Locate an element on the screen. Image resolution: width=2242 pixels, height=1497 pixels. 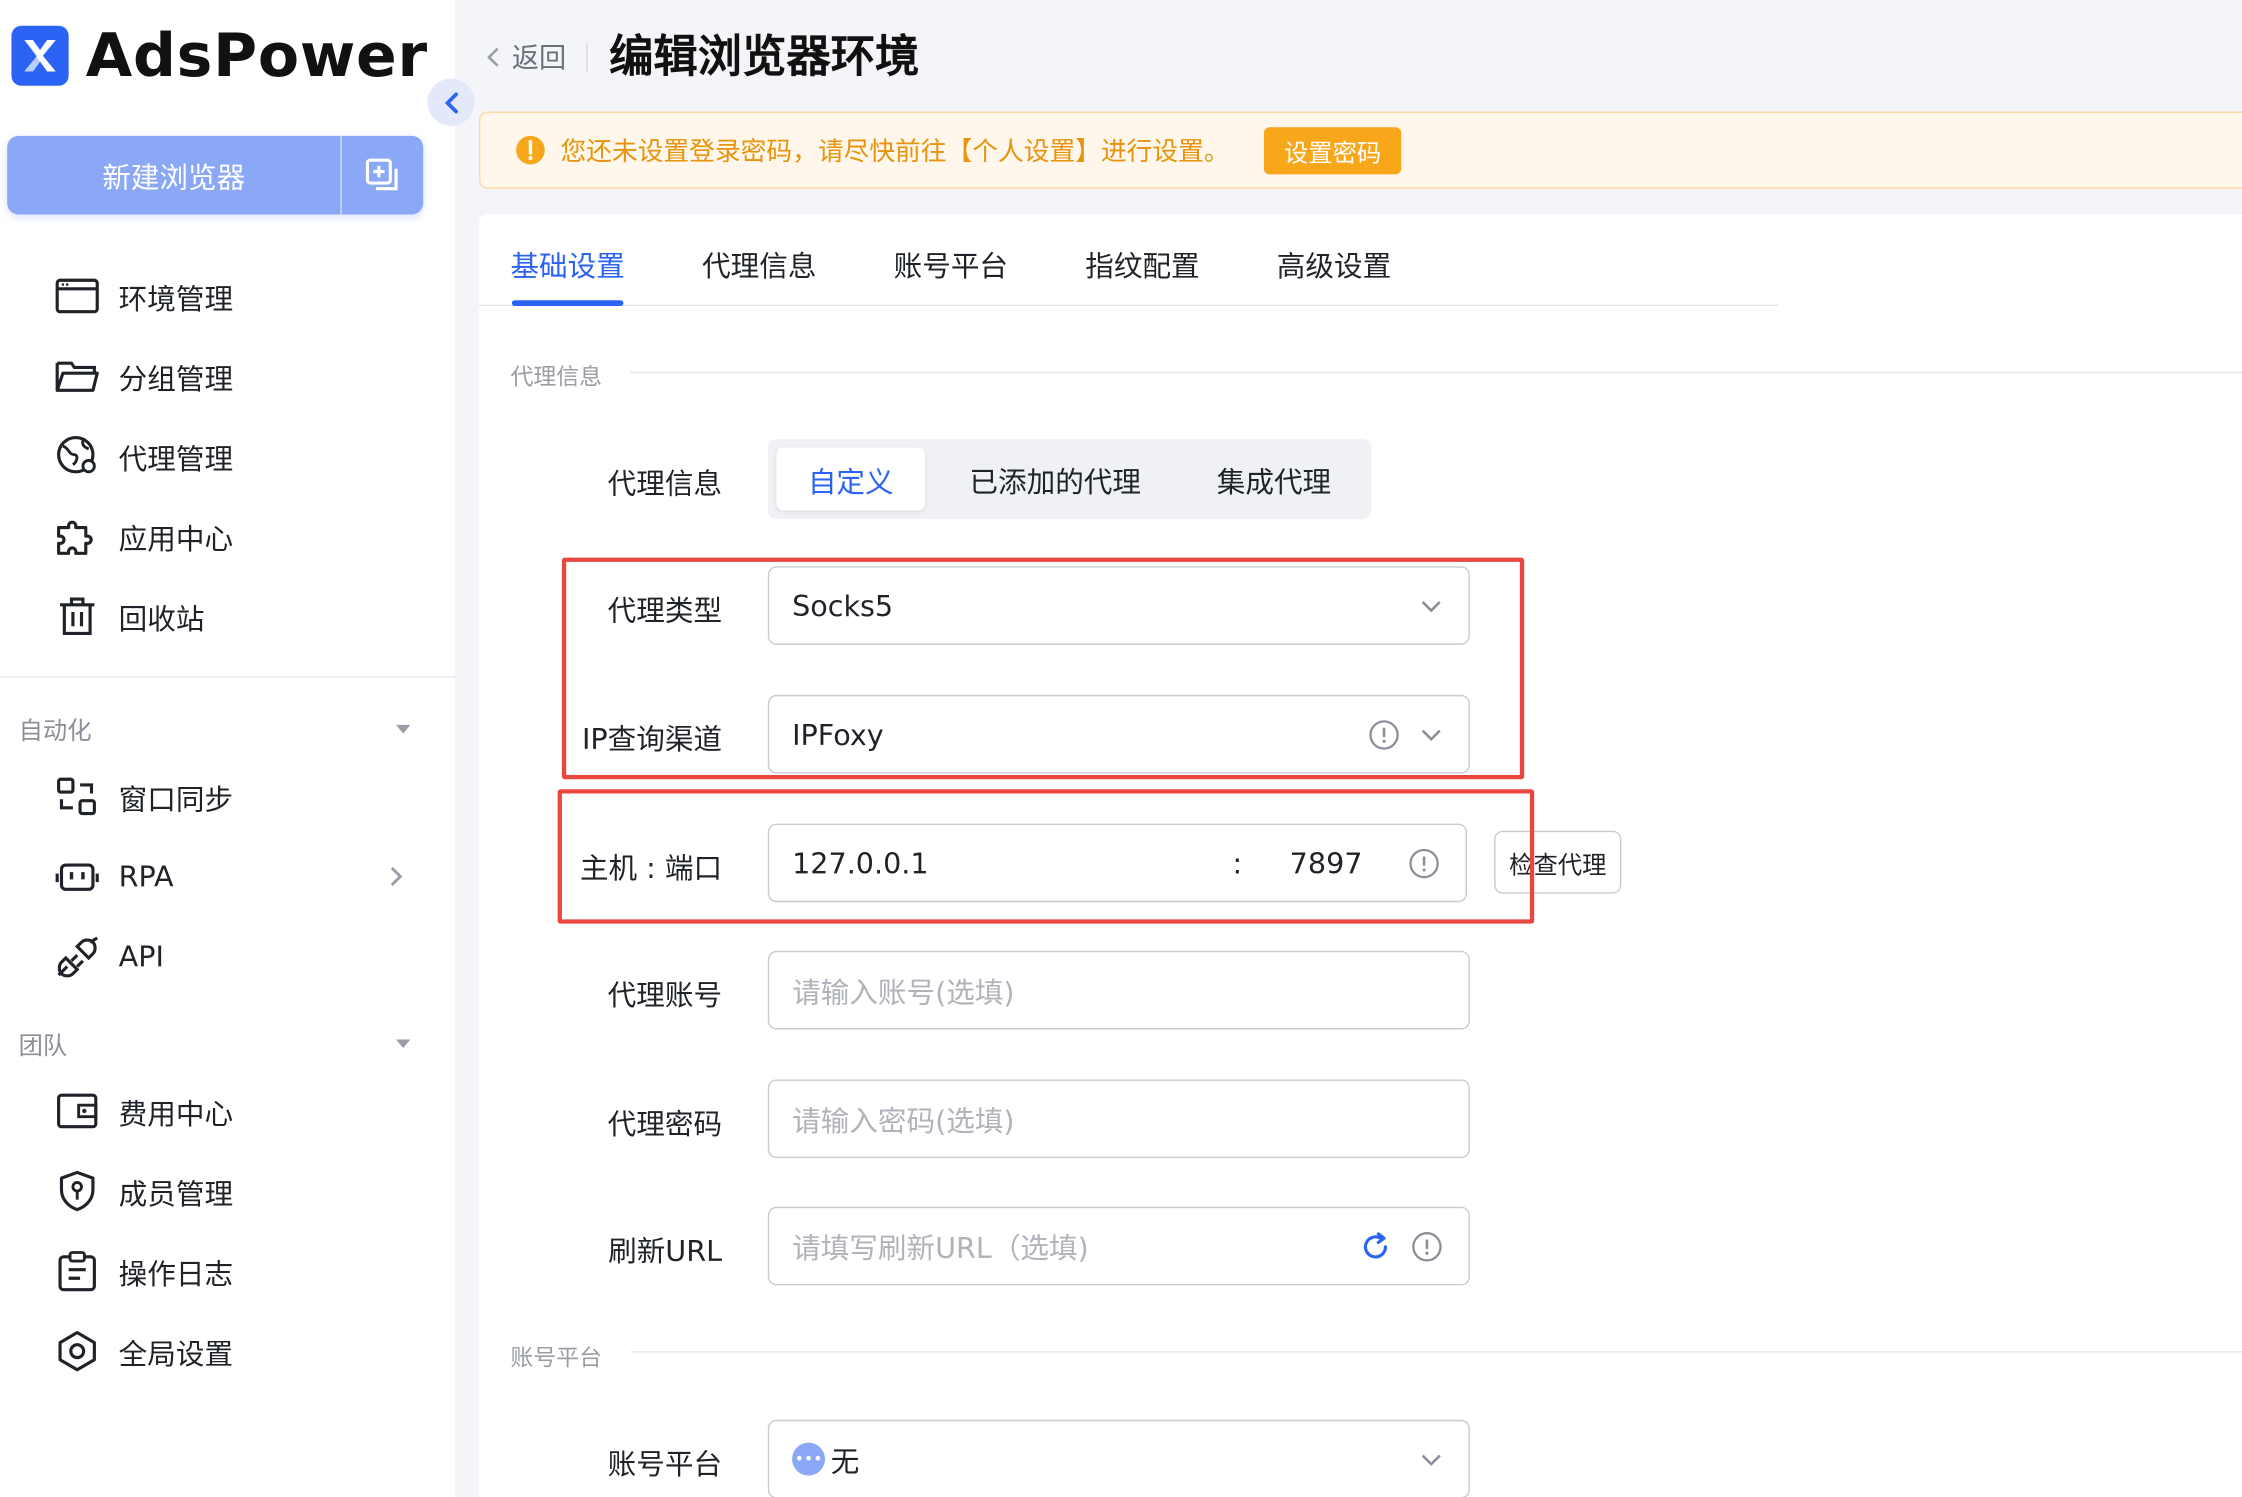
tab-basic-settings: 基础设置 is located at coordinates (567, 263).